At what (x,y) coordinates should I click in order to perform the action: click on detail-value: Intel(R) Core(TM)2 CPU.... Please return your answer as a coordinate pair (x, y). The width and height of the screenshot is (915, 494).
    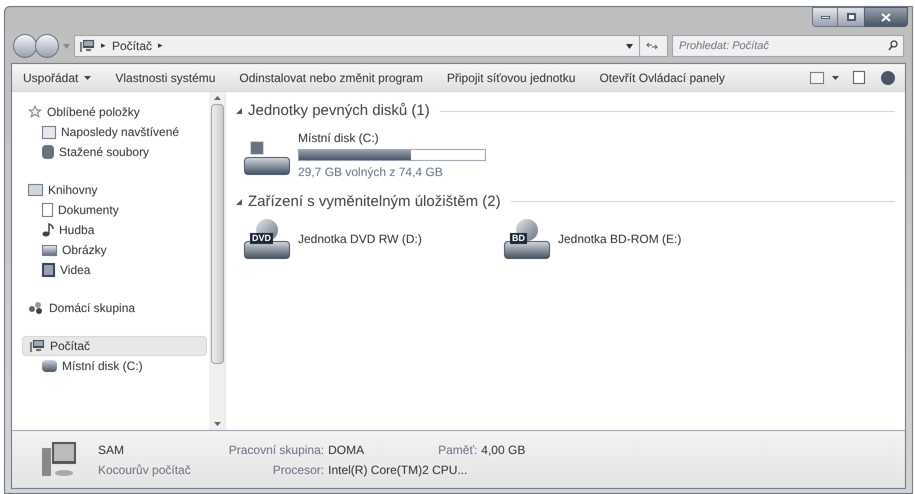
    Looking at the image, I should click on (398, 470).